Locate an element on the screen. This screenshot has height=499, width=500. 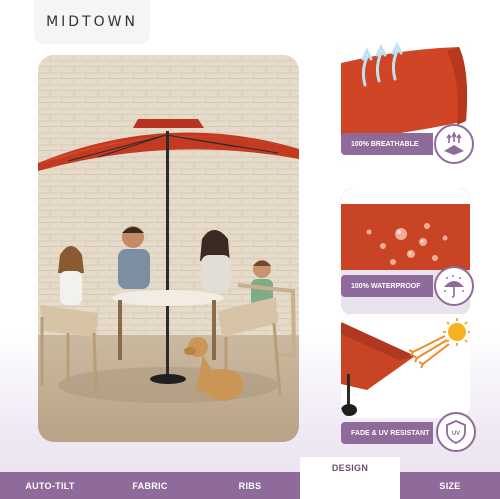
breathable-icon is located at coordinates (454, 143).